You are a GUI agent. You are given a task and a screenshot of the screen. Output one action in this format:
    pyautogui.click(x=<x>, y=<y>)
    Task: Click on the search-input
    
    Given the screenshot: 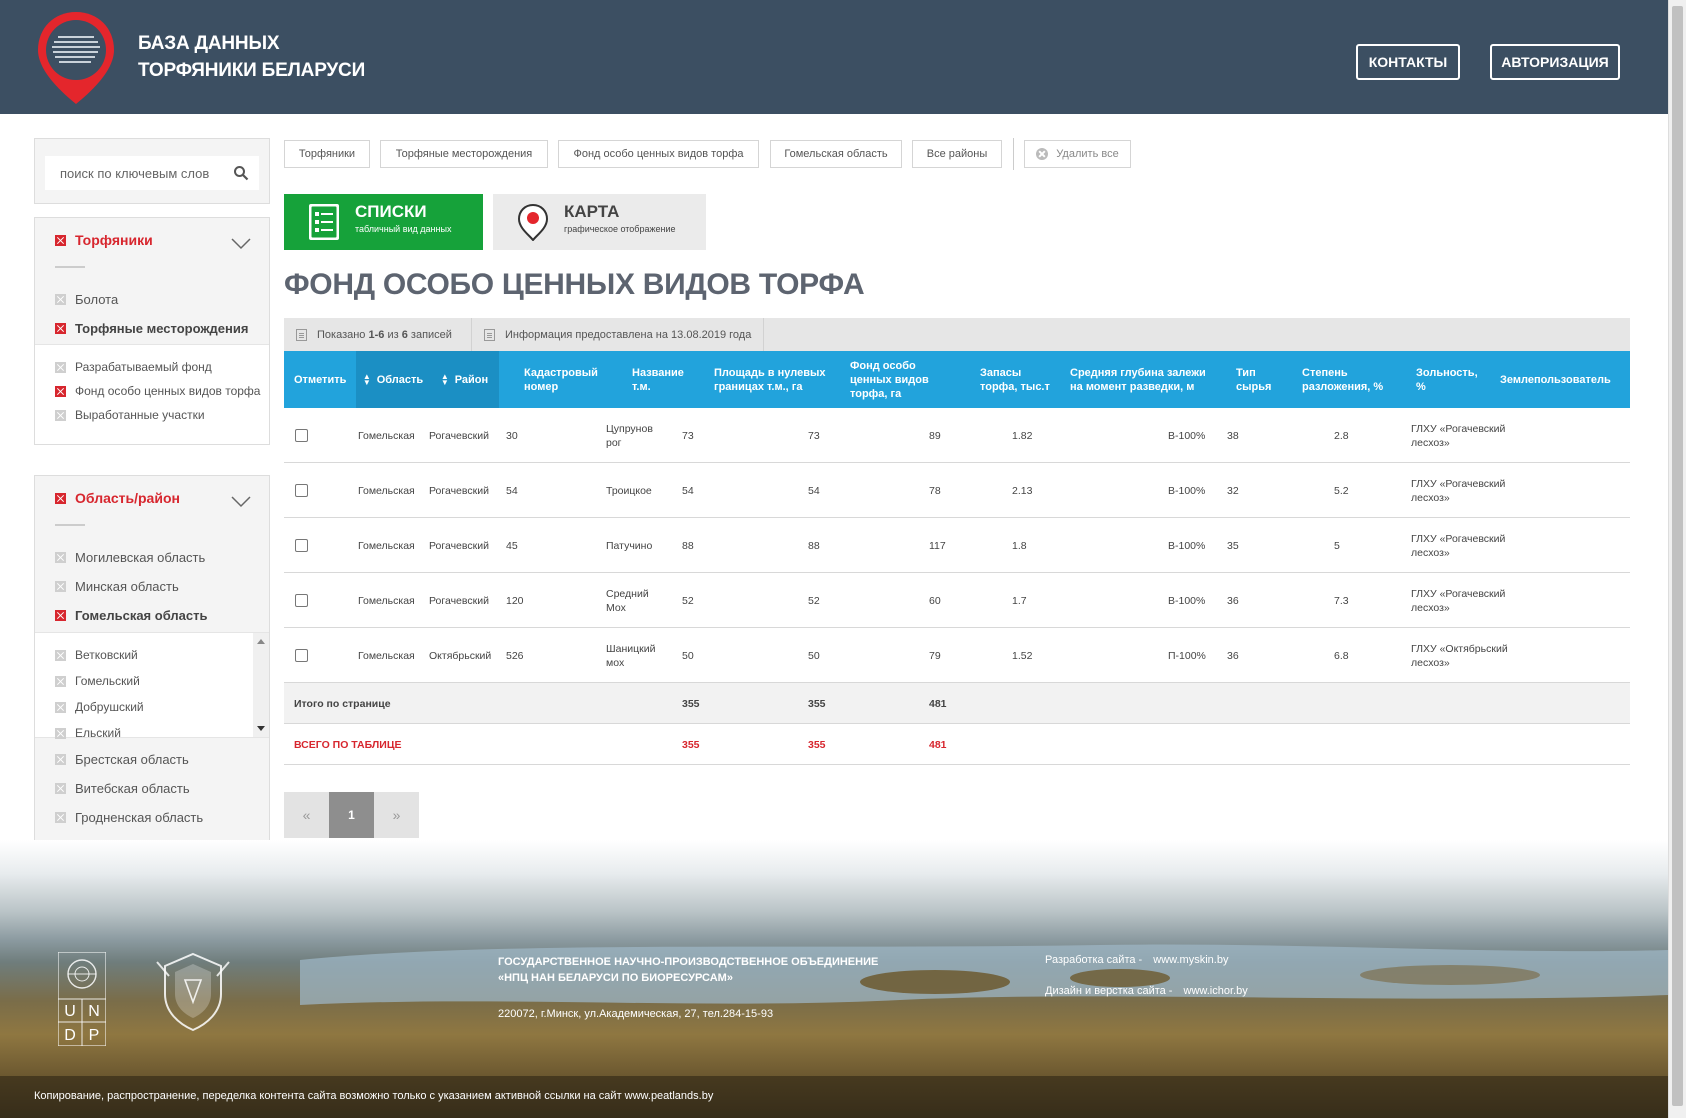 What is the action you would take?
    pyautogui.click(x=135, y=173)
    